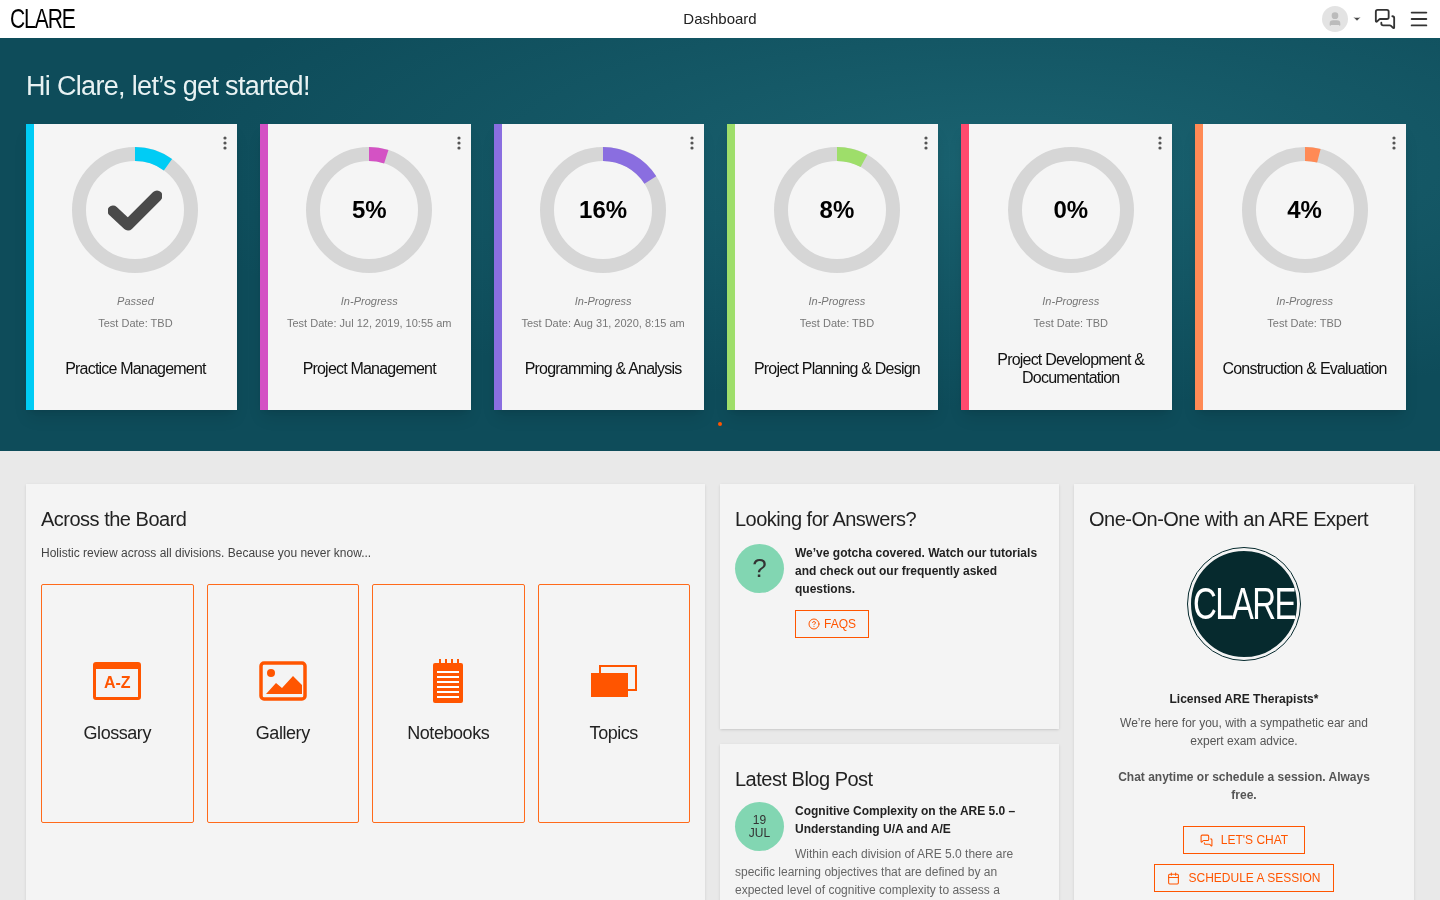 The height and width of the screenshot is (900, 1440). What do you see at coordinates (804, 779) in the screenshot?
I see `panel-title: Latest Blog Post` at bounding box center [804, 779].